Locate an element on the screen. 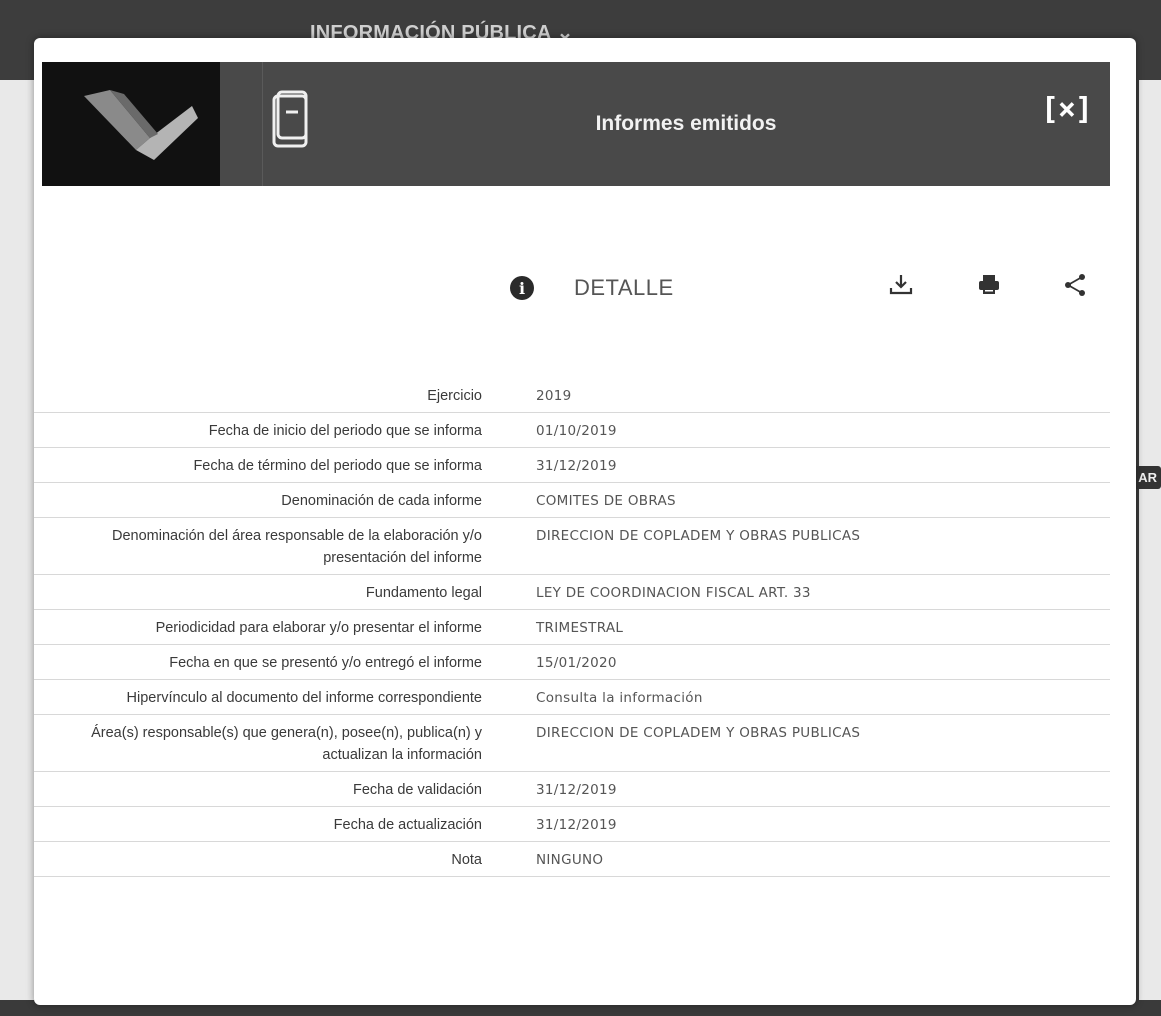 The width and height of the screenshot is (1161, 1016). detail-row-label: Ejercicio is located at coordinates (273, 395).